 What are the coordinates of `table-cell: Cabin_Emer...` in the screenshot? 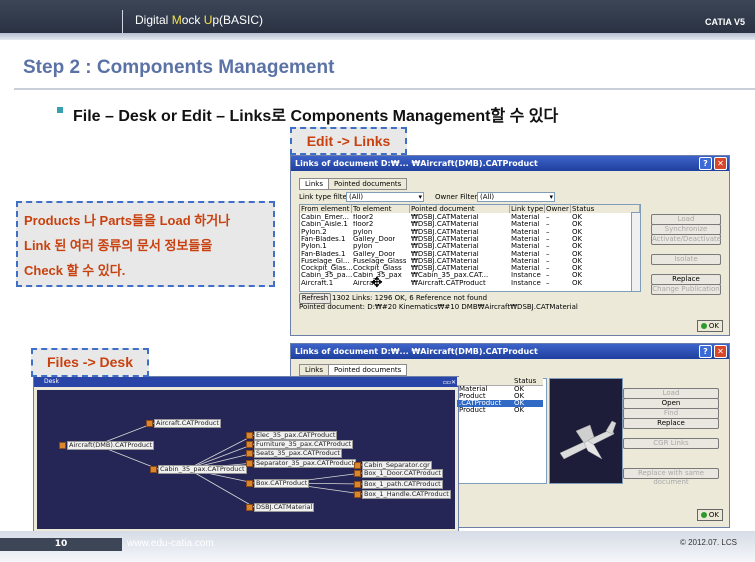 It's located at (325, 217).